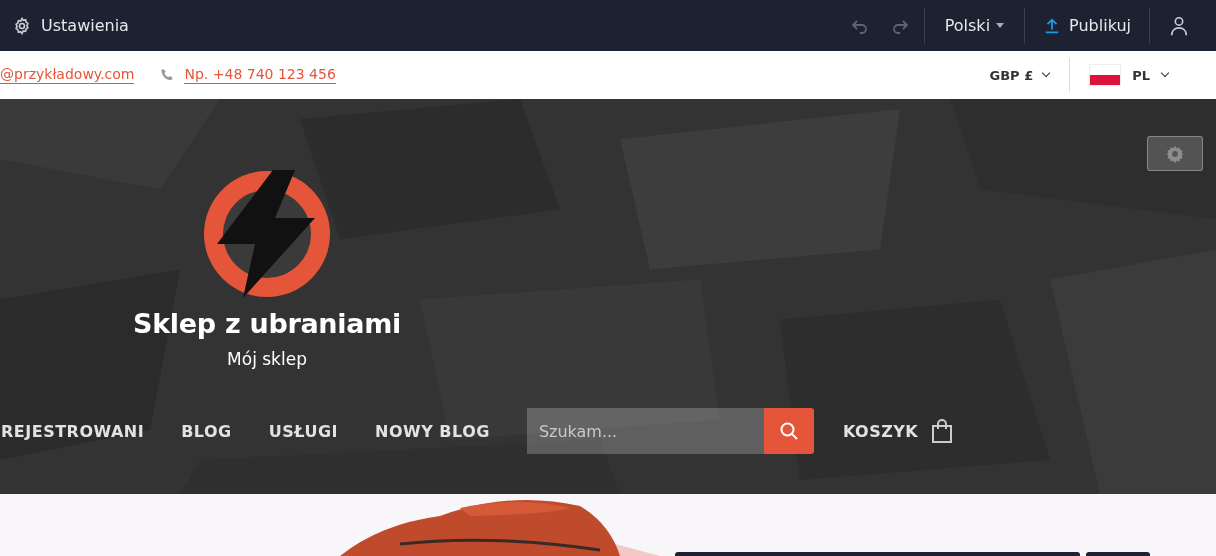 The width and height of the screenshot is (1216, 556). What do you see at coordinates (1105, 75) in the screenshot?
I see `flag-icon` at bounding box center [1105, 75].